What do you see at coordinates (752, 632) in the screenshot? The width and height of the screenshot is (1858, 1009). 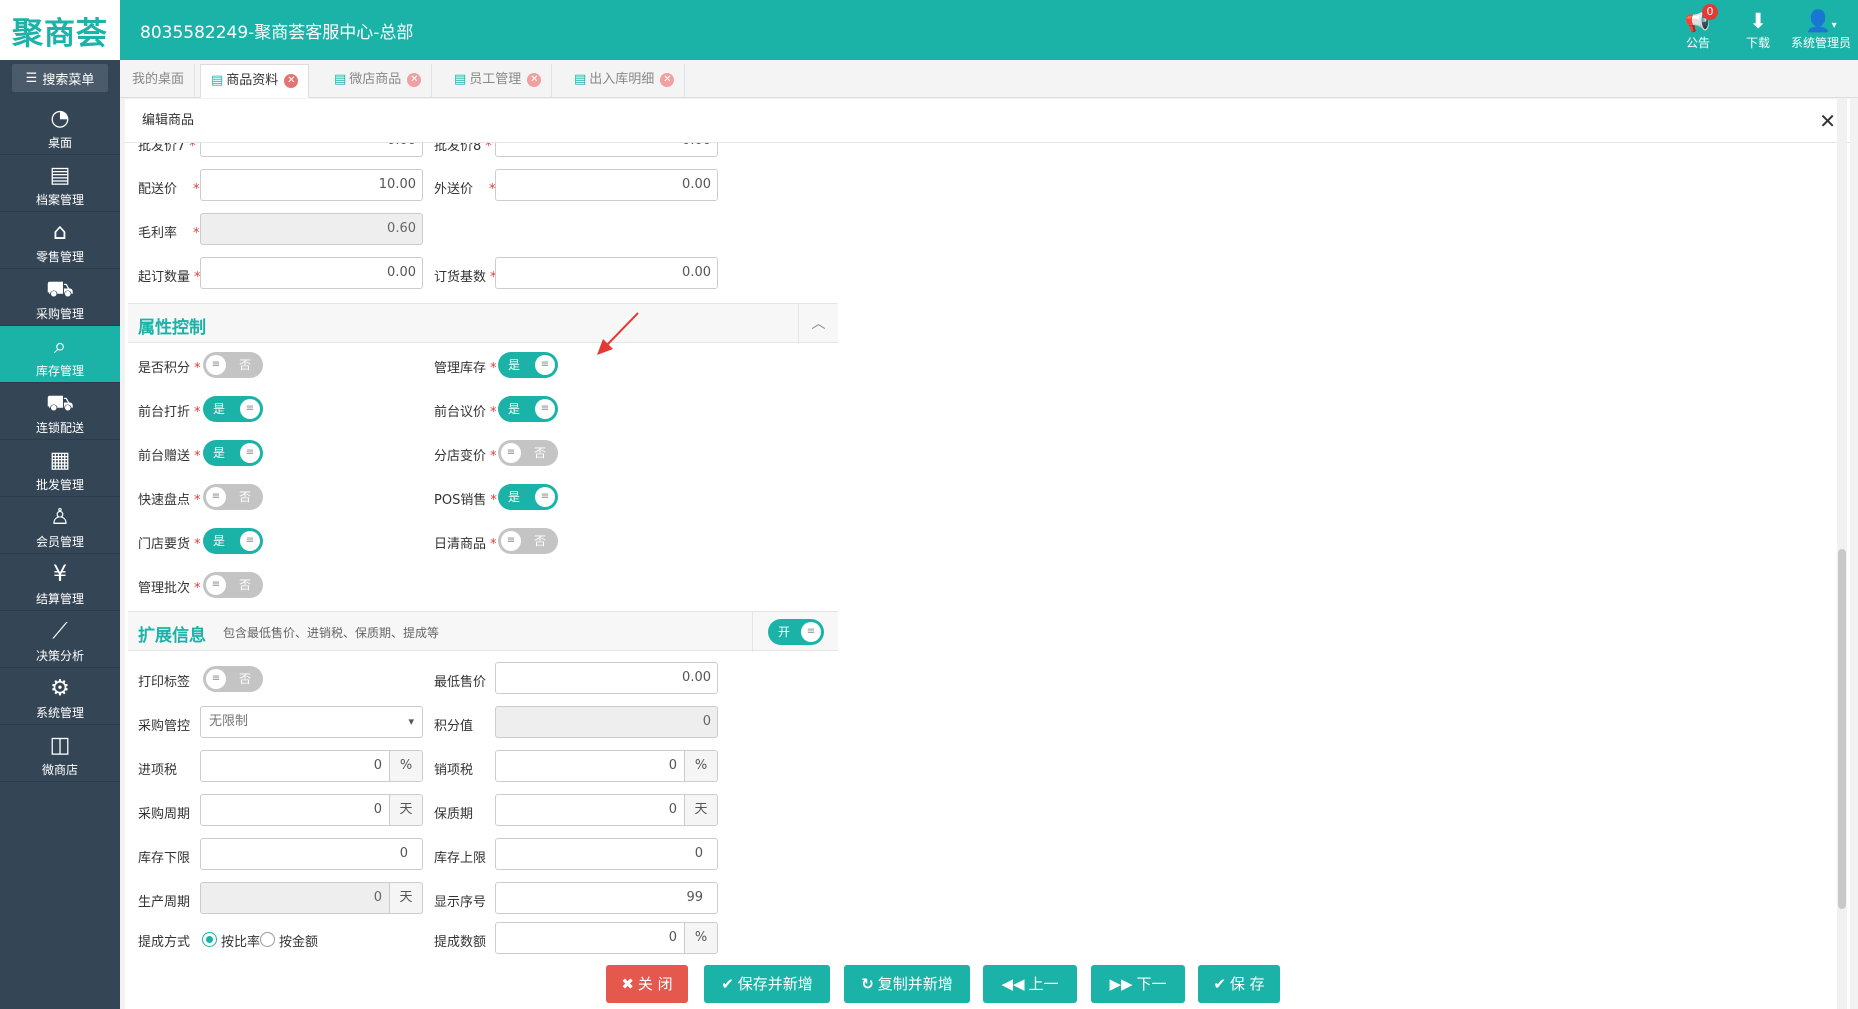 I see `divider` at bounding box center [752, 632].